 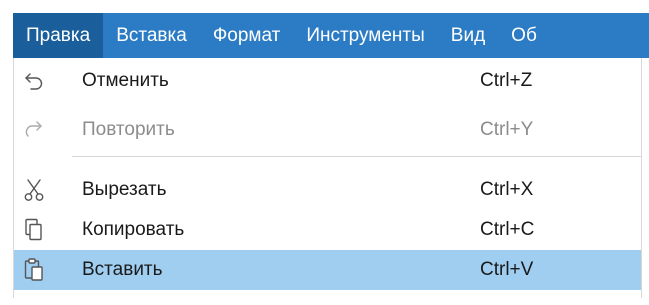 What do you see at coordinates (507, 229) in the screenshot?
I see `copy-shortcut: Ctrl+C` at bounding box center [507, 229].